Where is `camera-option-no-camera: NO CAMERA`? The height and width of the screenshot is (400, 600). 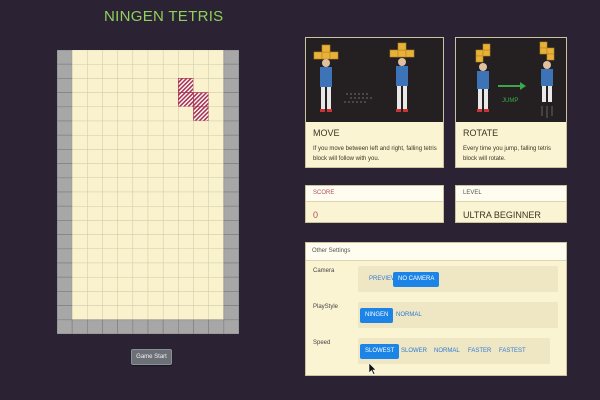 camera-option-no-camera: NO CAMERA is located at coordinates (416, 279).